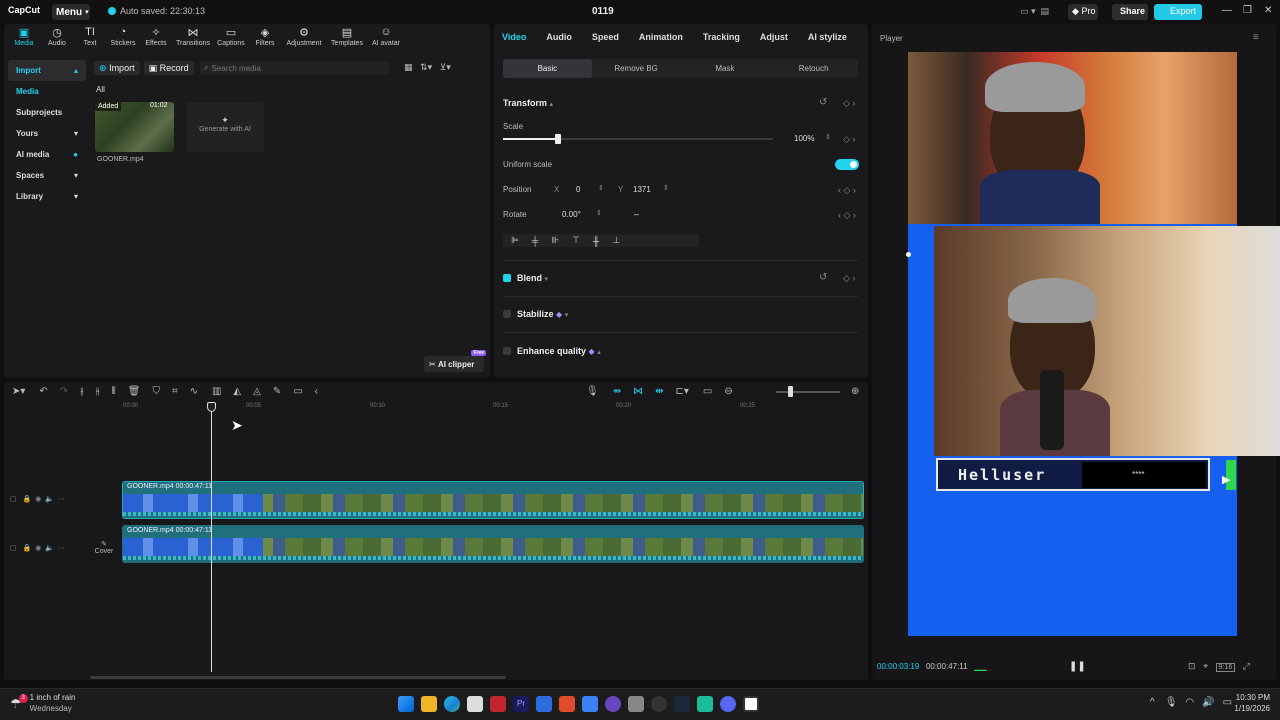  Describe the element at coordinates (847, 164) in the screenshot. I see `uniform-scale-toggle` at that location.